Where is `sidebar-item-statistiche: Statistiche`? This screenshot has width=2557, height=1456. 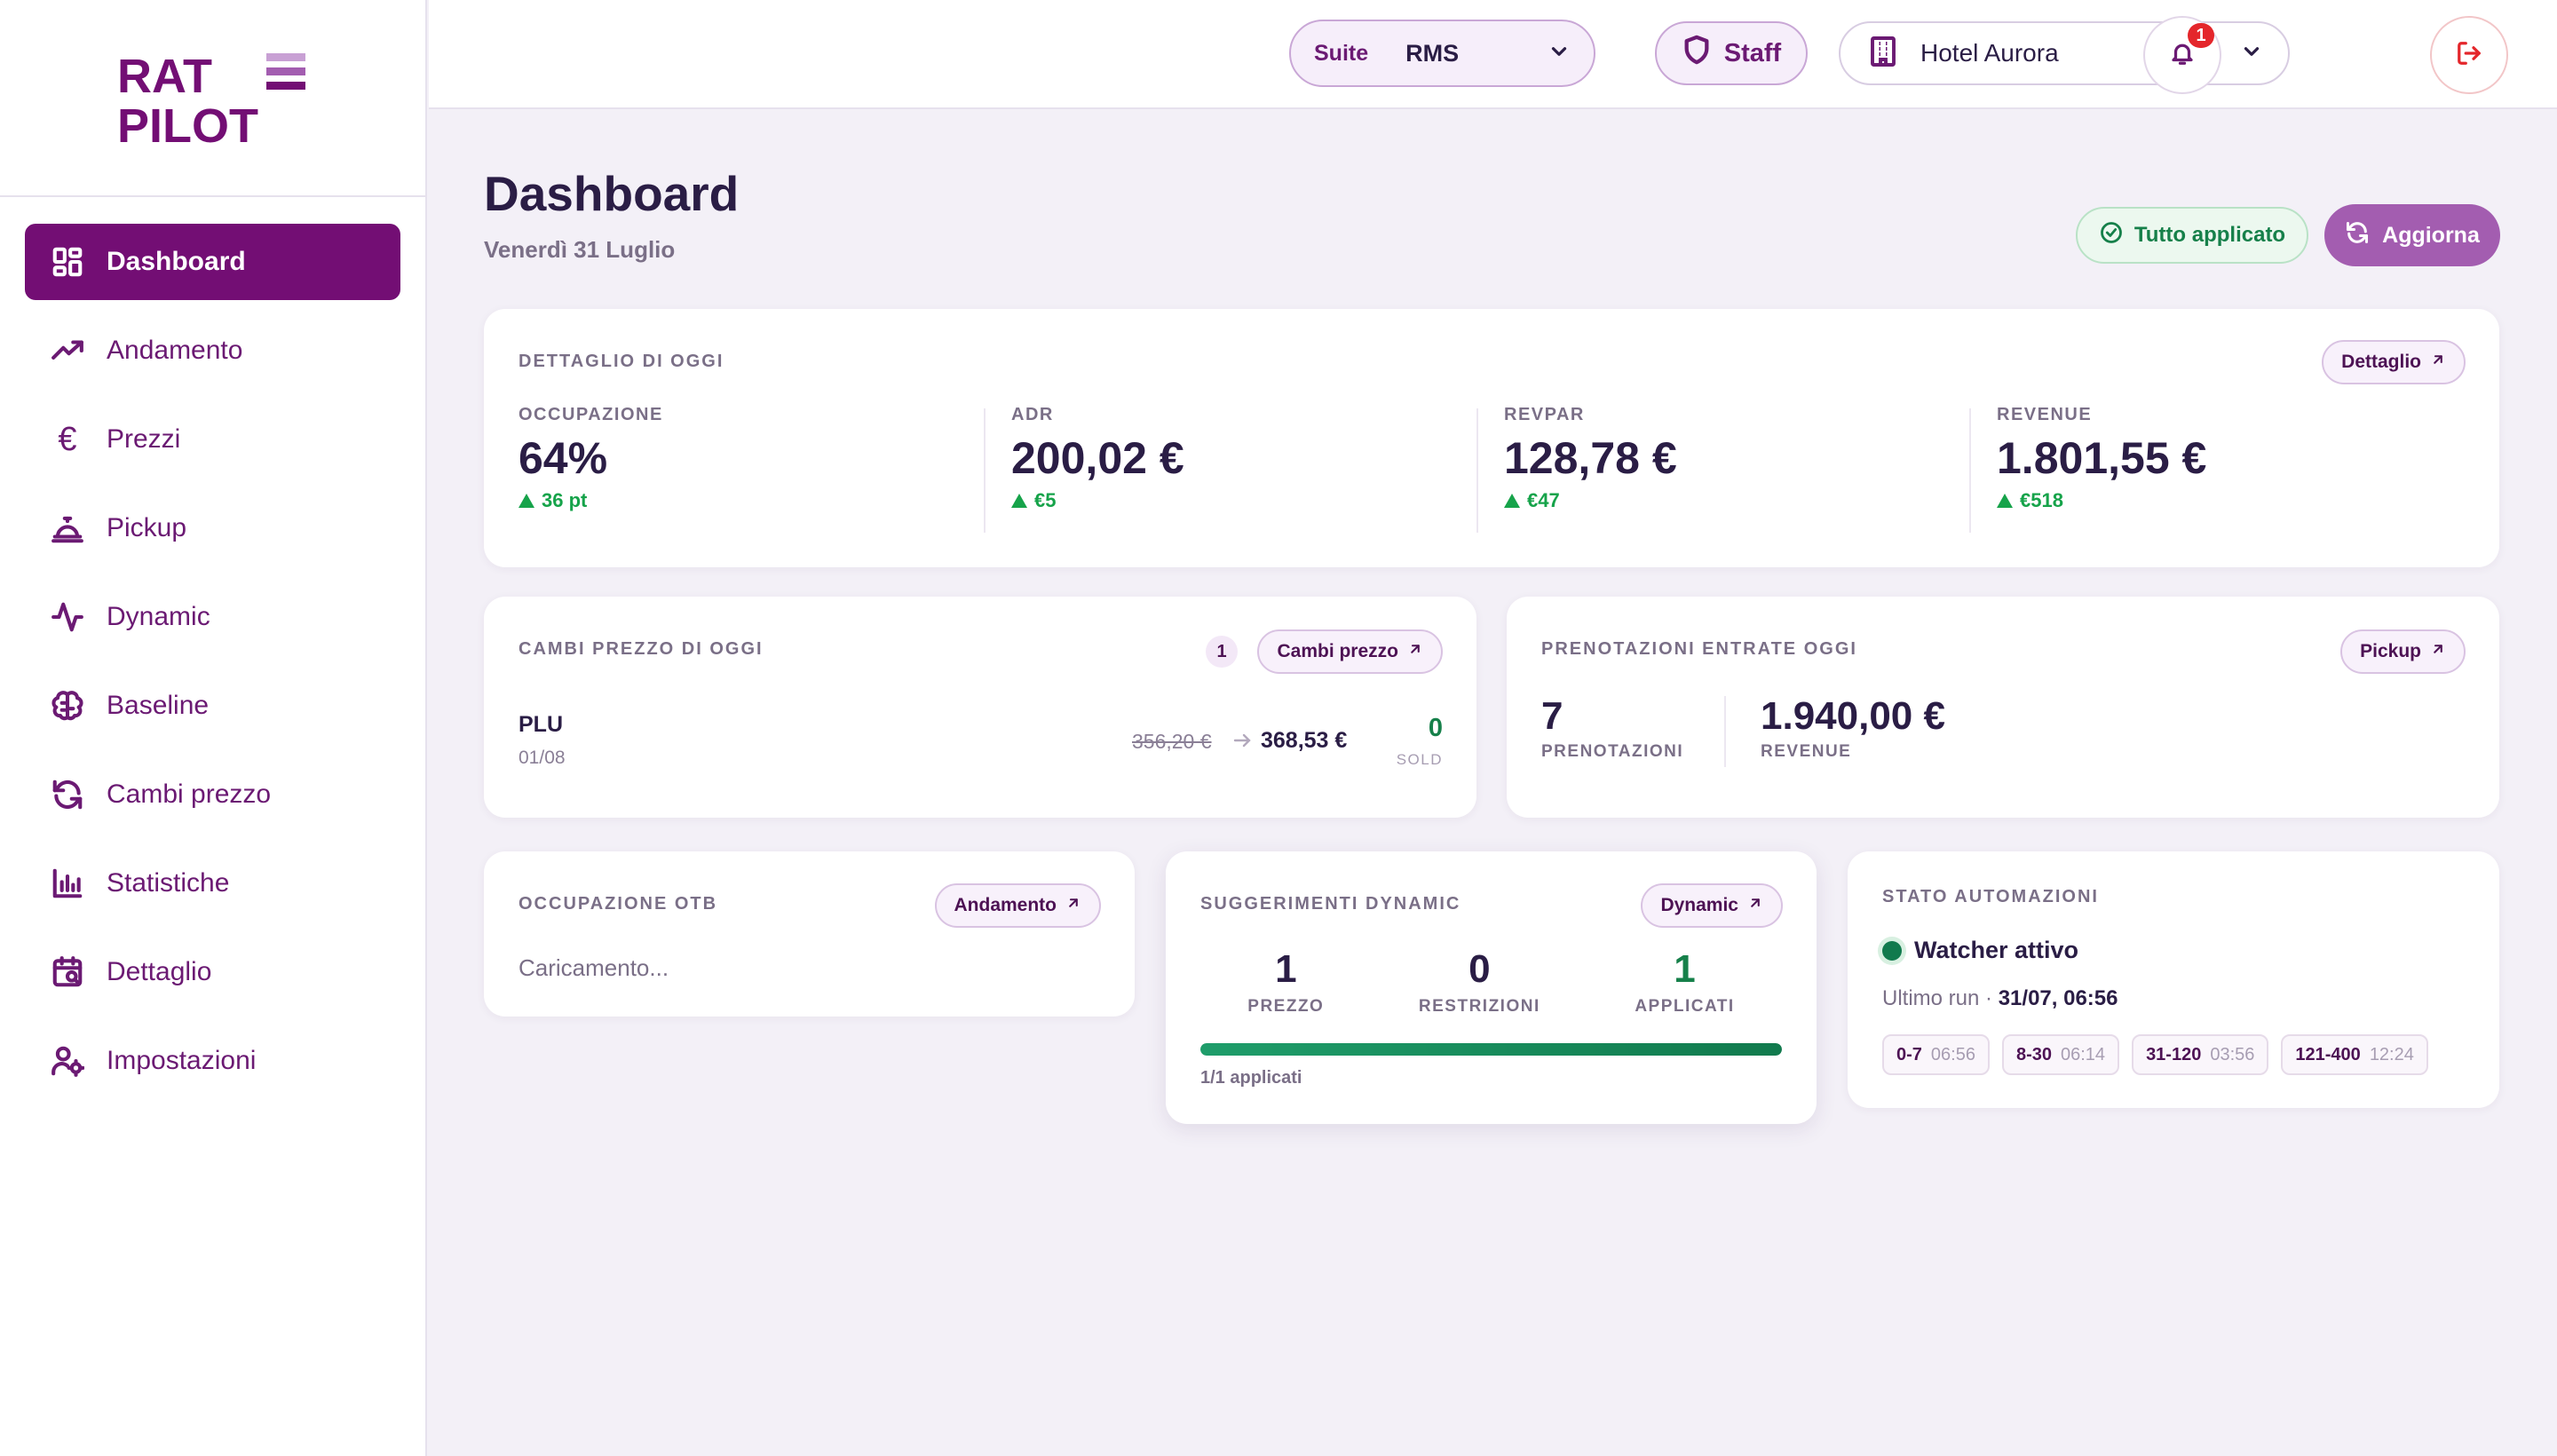 sidebar-item-statistiche: Statistiche is located at coordinates (212, 883).